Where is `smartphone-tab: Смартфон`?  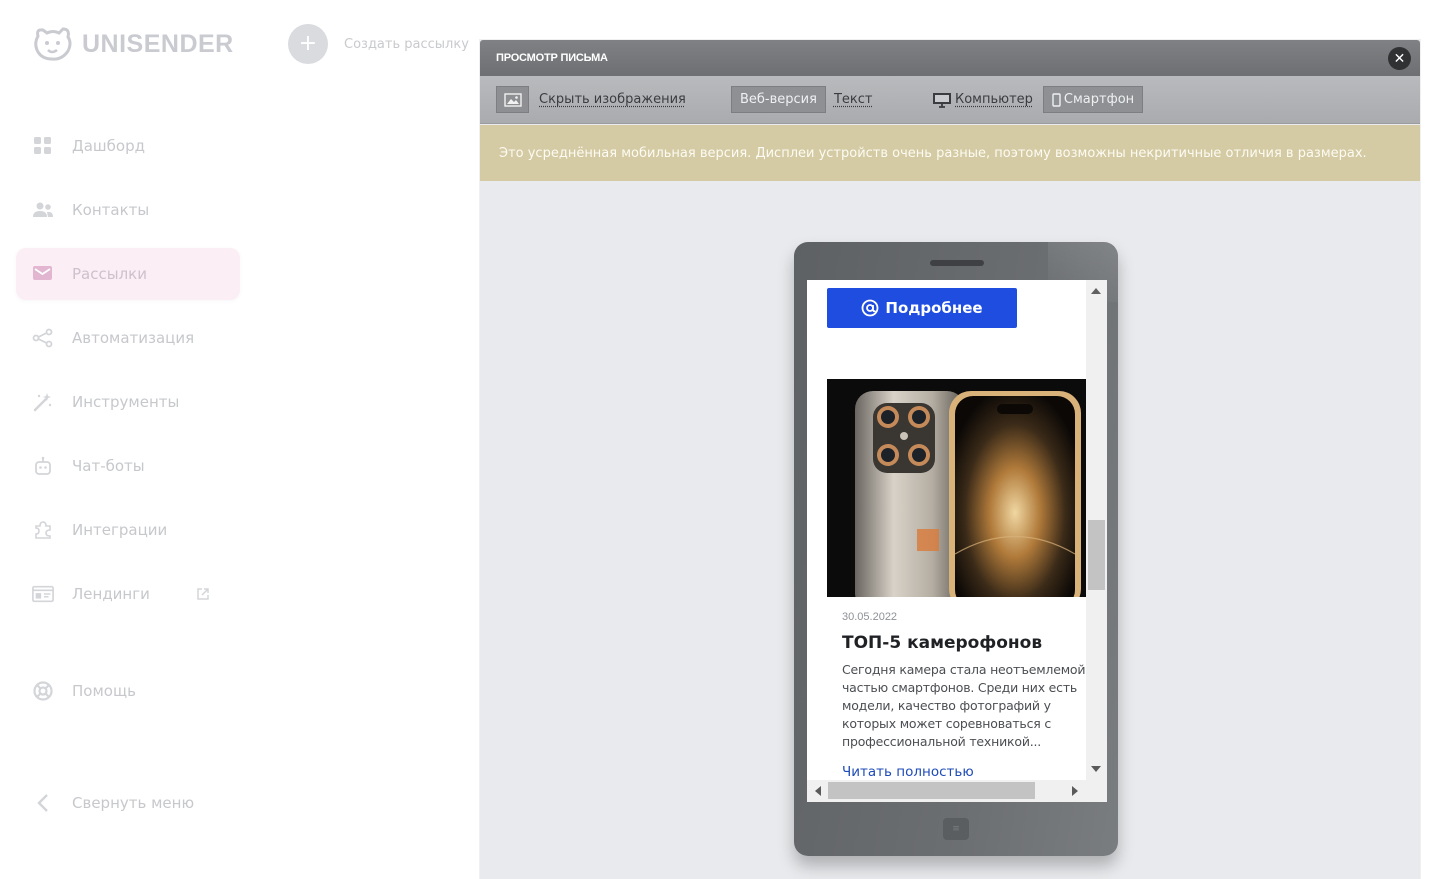 smartphone-tab: Смартфон is located at coordinates (1093, 99).